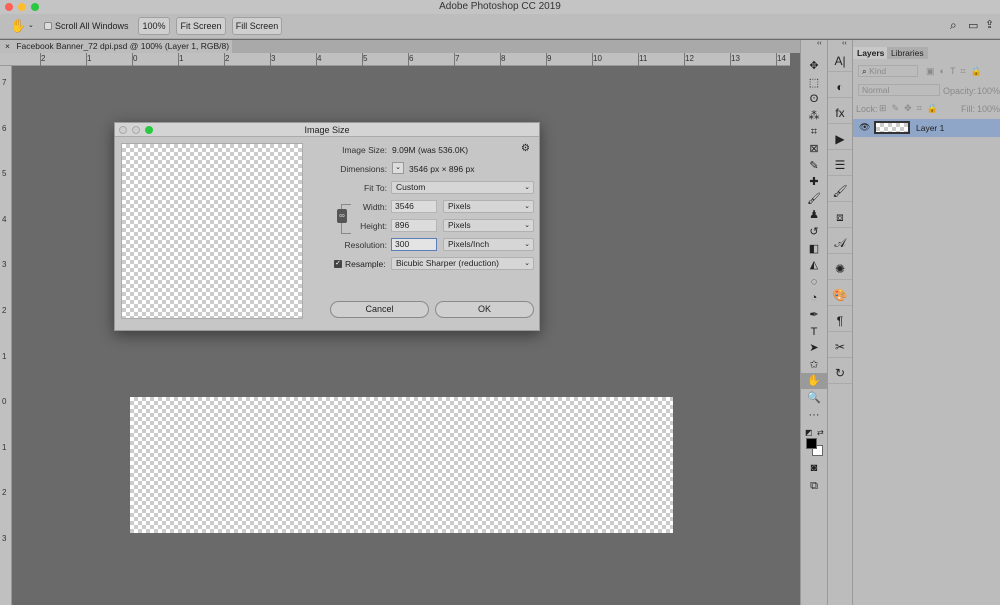  I want to click on path-selection-tool-icon: ➤, so click(814, 348).